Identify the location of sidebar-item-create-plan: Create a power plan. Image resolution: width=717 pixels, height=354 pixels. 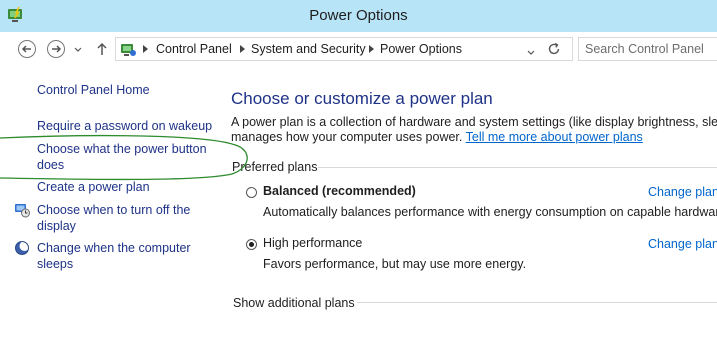
(93, 187).